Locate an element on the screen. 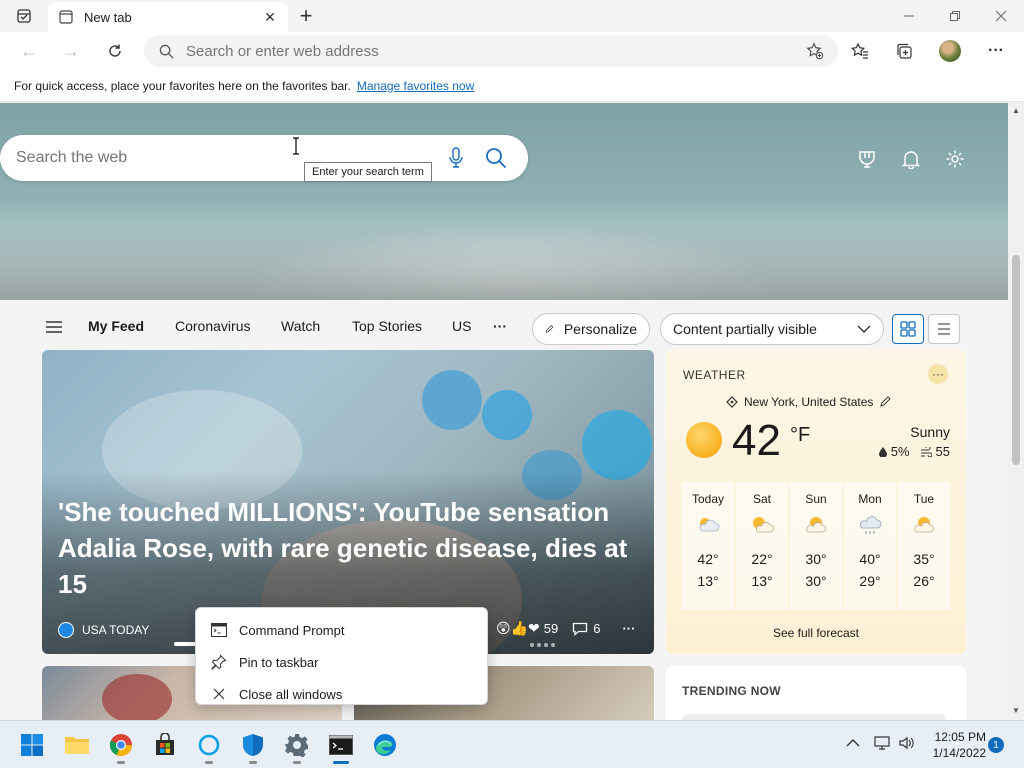 This screenshot has height=768, width=1024. rewards-icon is located at coordinates (867, 159).